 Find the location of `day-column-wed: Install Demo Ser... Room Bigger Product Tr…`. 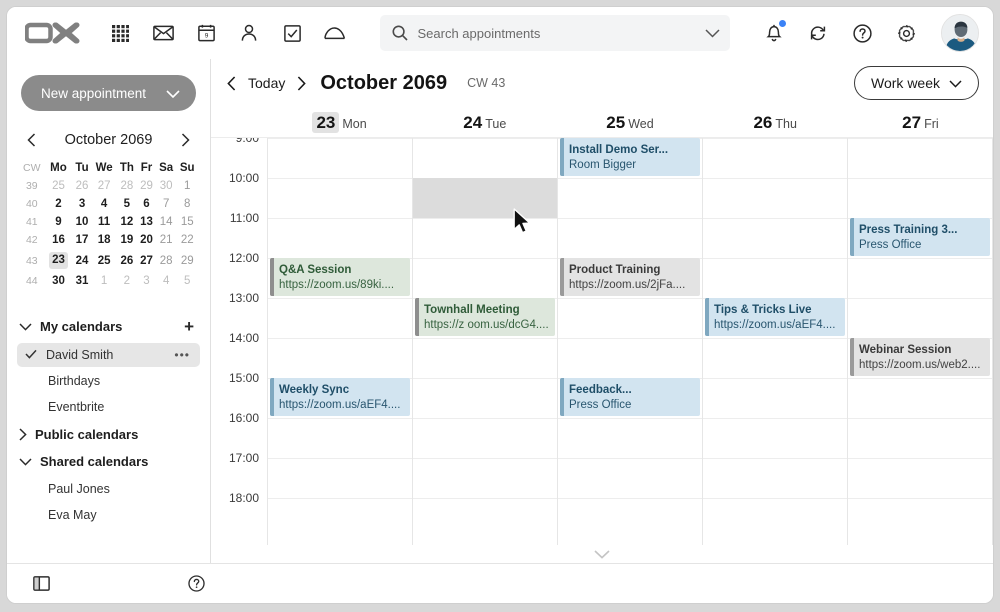

day-column-wed: Install Demo Ser... Room Bigger Product Tr… is located at coordinates (629, 350).